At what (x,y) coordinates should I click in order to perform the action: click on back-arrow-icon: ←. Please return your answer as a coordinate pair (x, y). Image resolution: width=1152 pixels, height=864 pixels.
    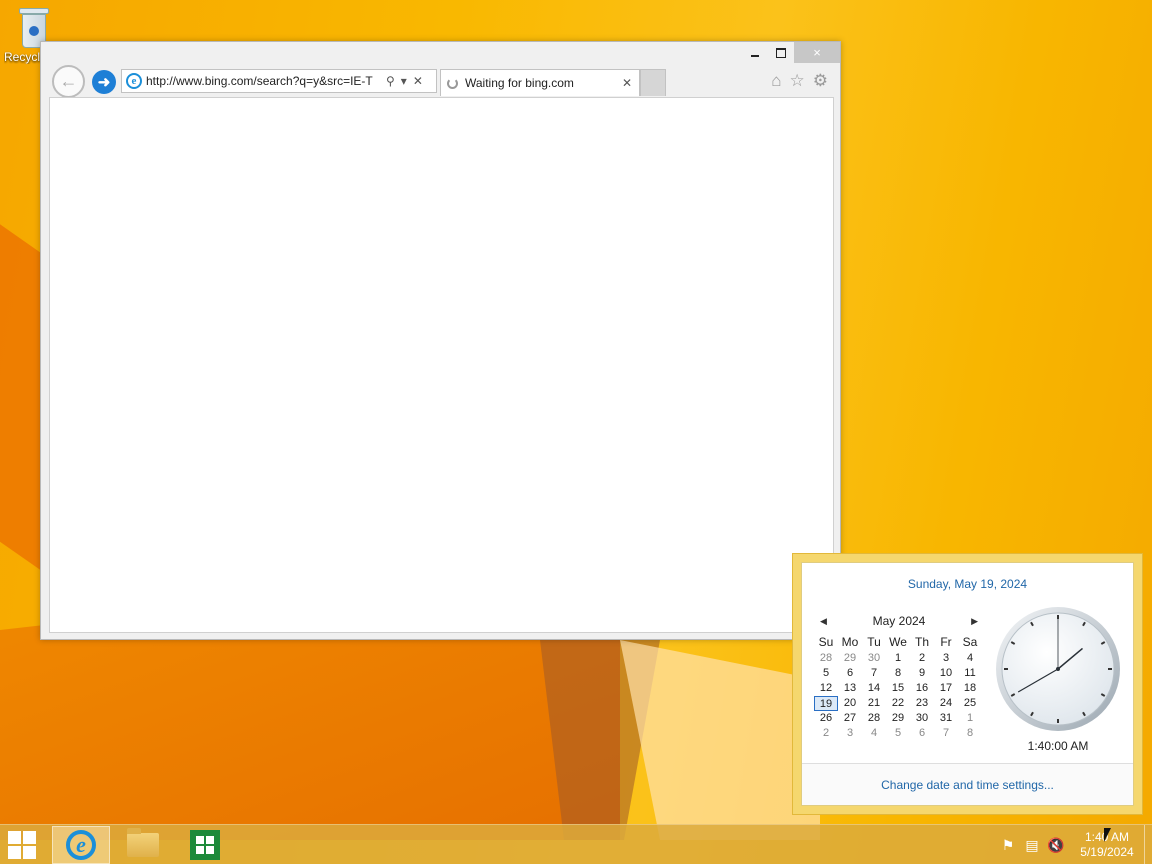
    Looking at the image, I should click on (68, 81).